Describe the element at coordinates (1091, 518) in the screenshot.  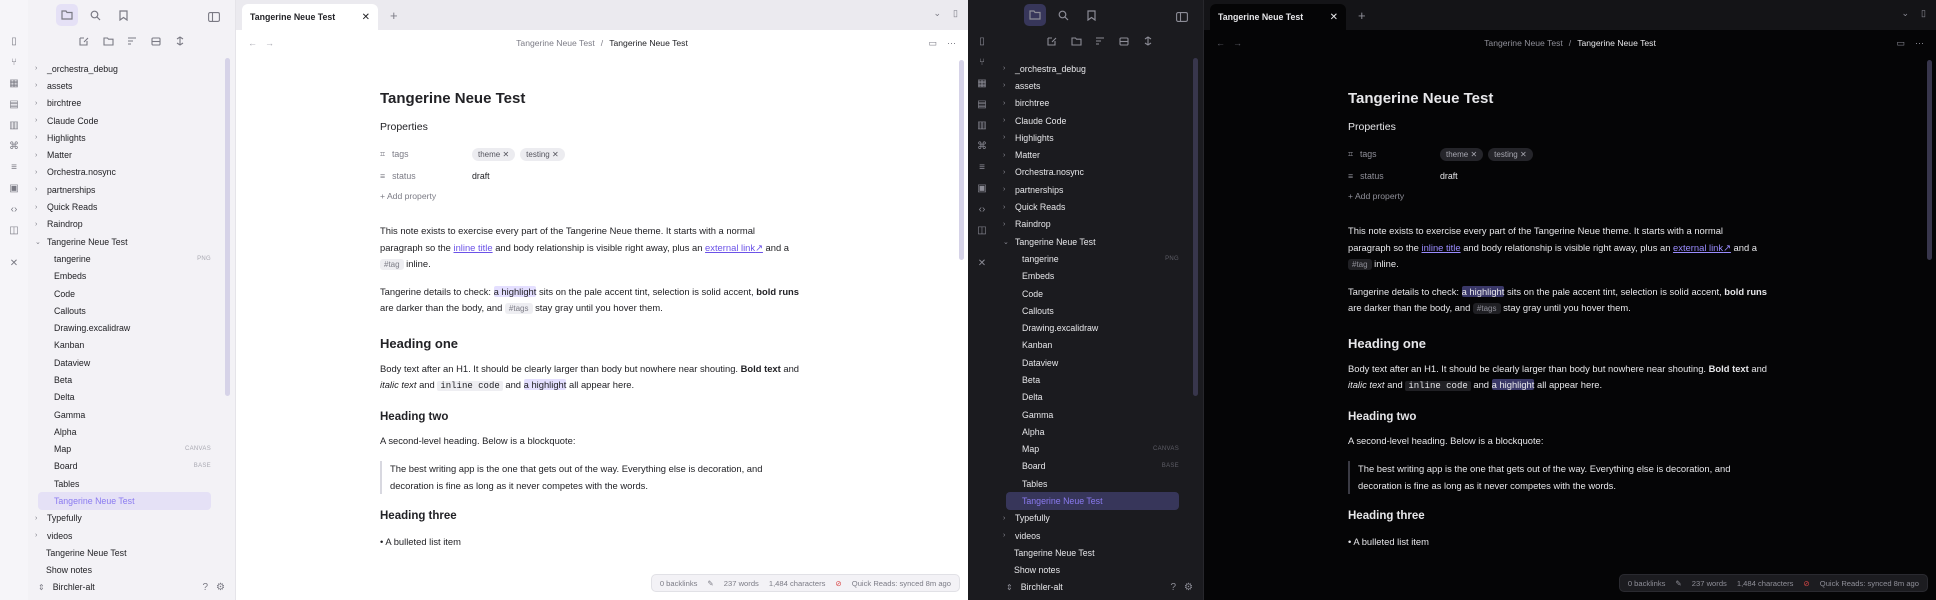
I see `tree-folder: › Typefully` at that location.